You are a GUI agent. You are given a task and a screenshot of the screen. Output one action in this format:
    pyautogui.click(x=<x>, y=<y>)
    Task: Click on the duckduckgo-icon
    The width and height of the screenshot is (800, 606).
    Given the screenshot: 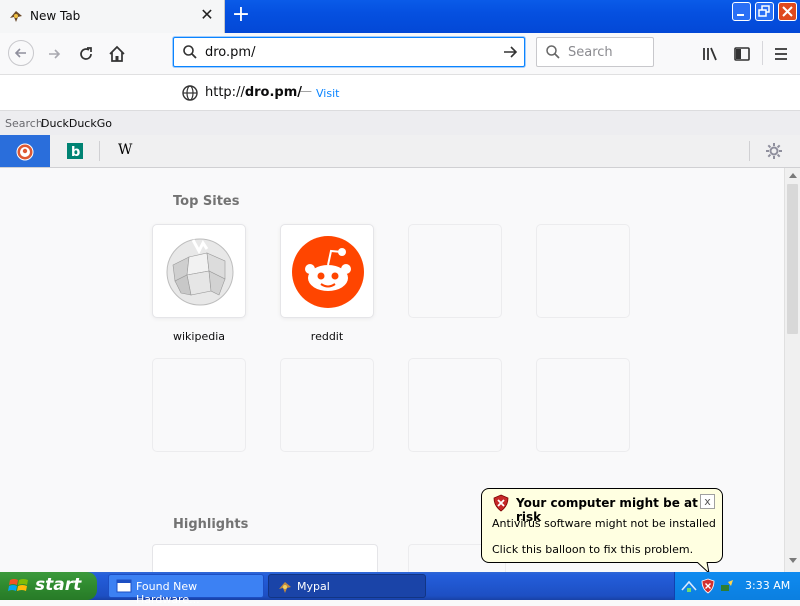 What is the action you would take?
    pyautogui.click(x=25, y=152)
    